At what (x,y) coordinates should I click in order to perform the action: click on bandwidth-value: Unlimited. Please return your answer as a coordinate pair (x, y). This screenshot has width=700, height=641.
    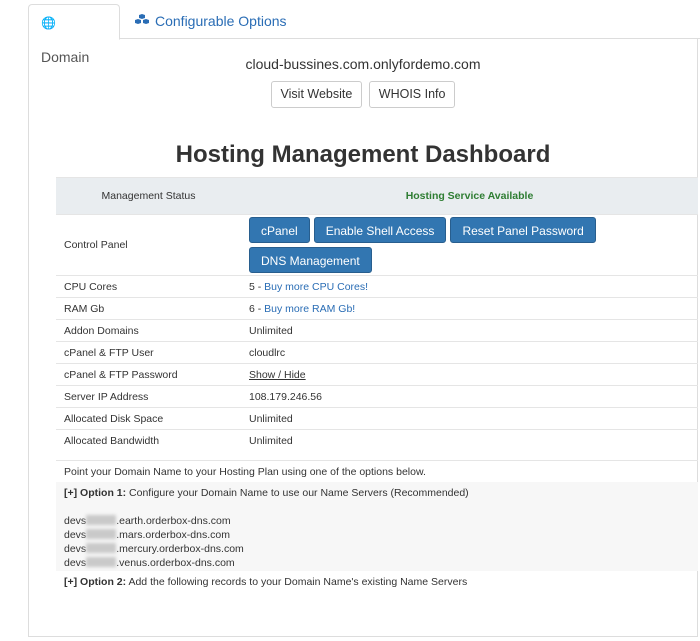
    Looking at the image, I should click on (469, 440).